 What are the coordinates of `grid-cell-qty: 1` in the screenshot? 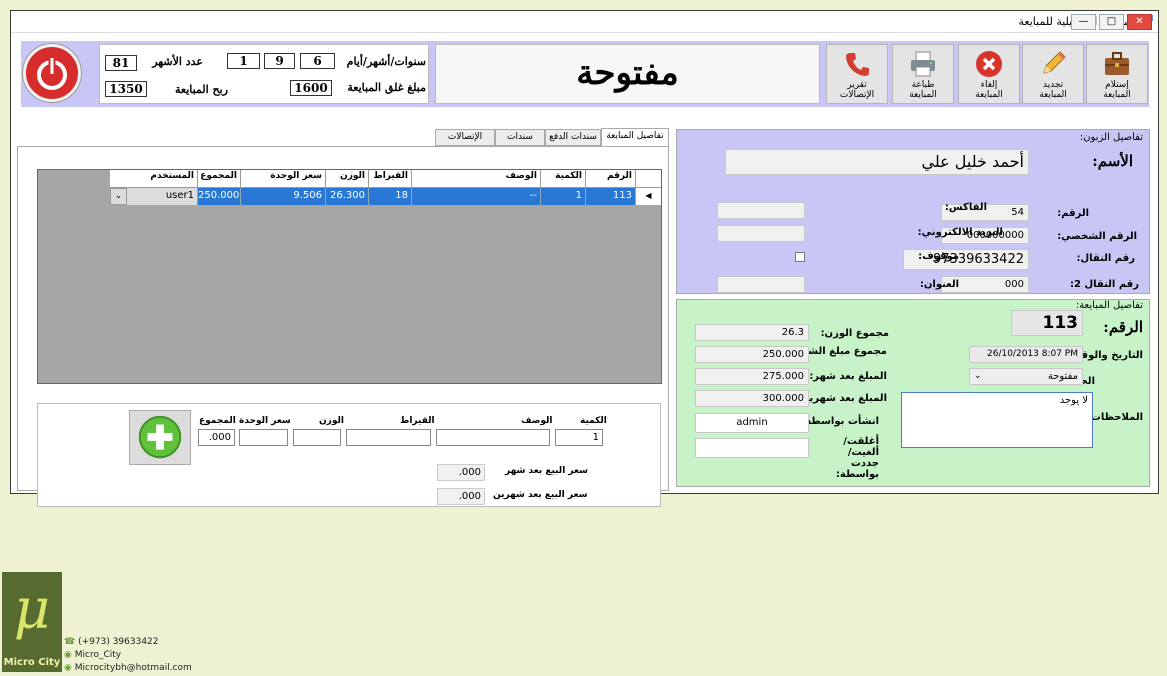 It's located at (563, 196).